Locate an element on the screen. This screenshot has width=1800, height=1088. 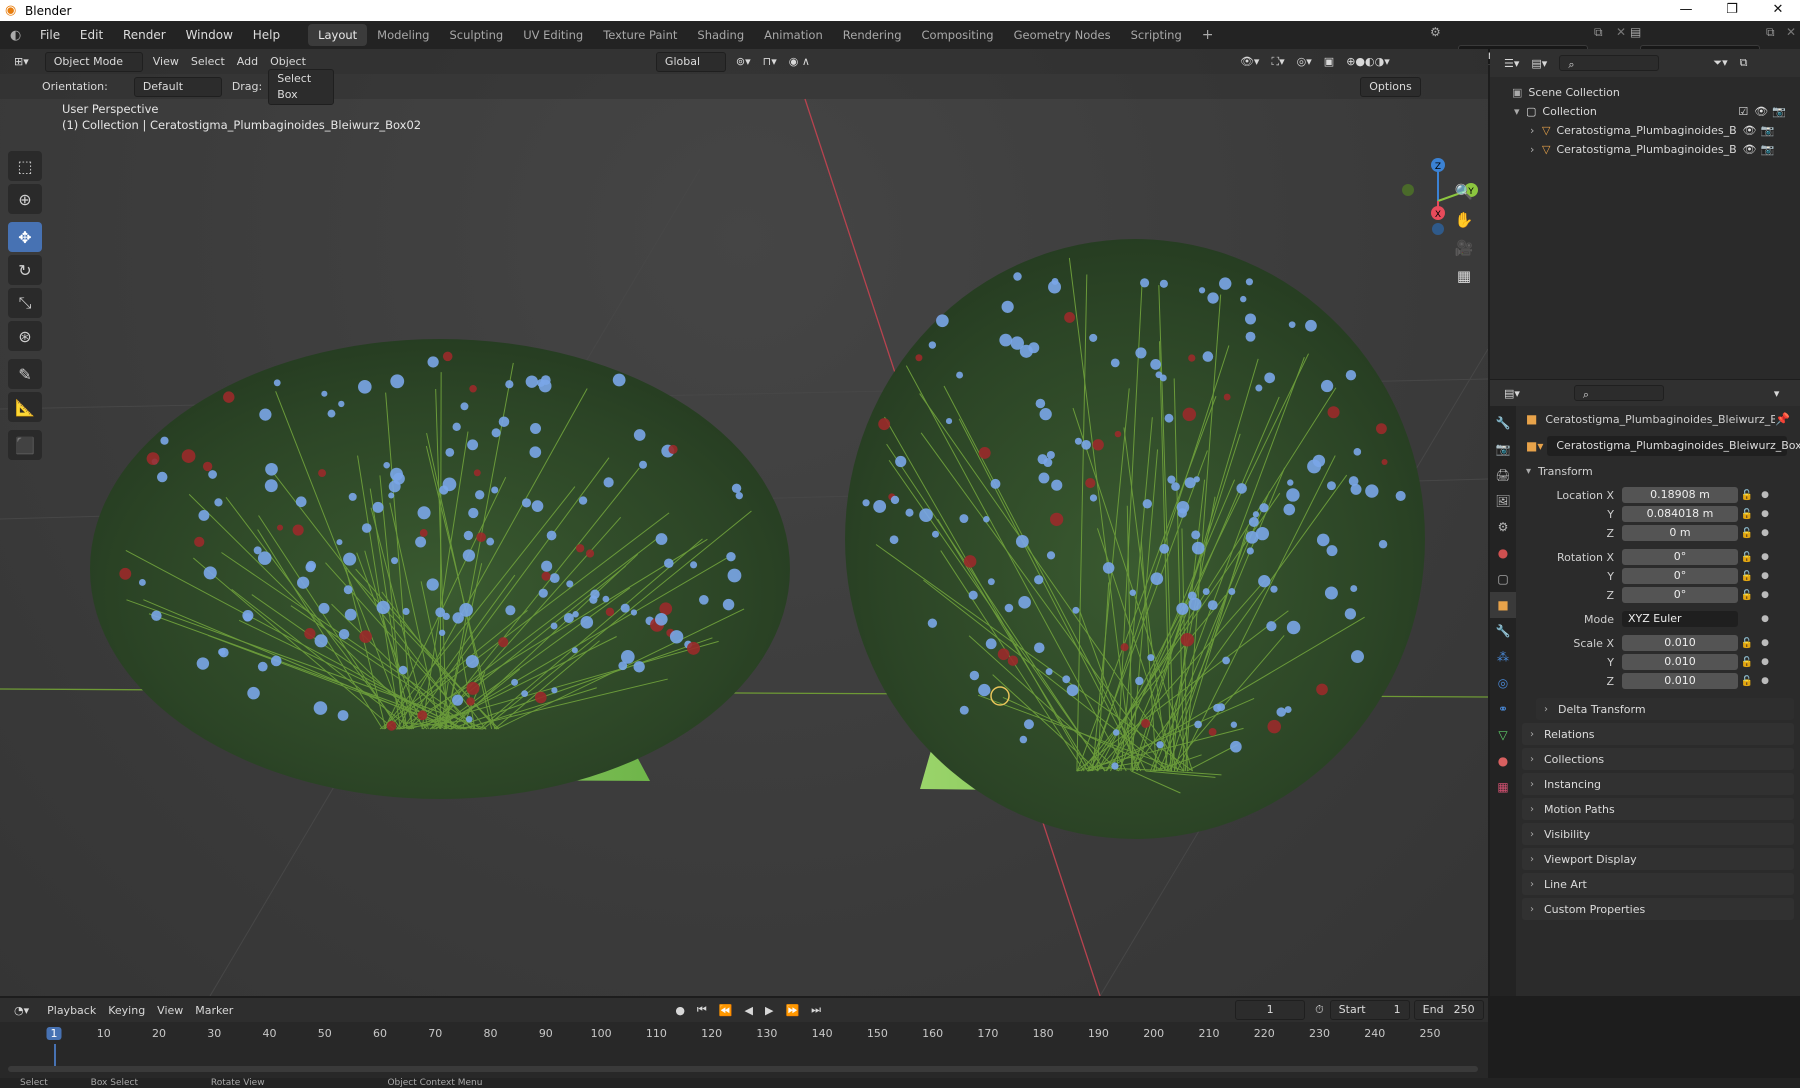
add-cube-tool-icon: ⬛ is located at coordinates (25, 445).